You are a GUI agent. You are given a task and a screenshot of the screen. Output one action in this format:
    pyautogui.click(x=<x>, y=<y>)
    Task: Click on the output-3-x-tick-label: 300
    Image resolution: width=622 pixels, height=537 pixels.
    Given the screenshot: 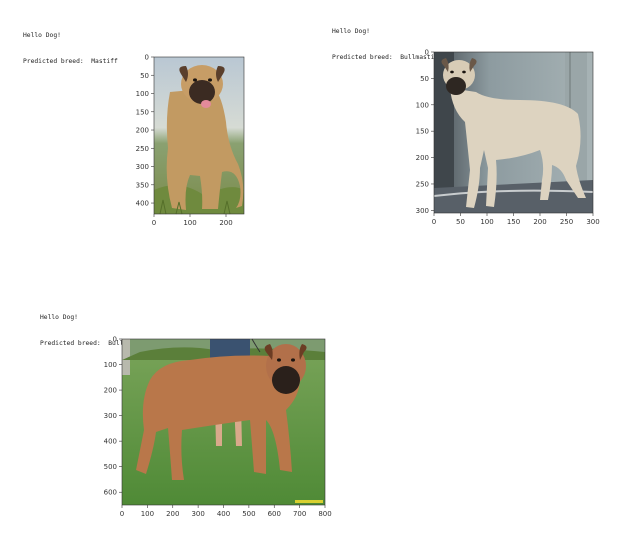 What is the action you would take?
    pyautogui.click(x=197, y=514)
    